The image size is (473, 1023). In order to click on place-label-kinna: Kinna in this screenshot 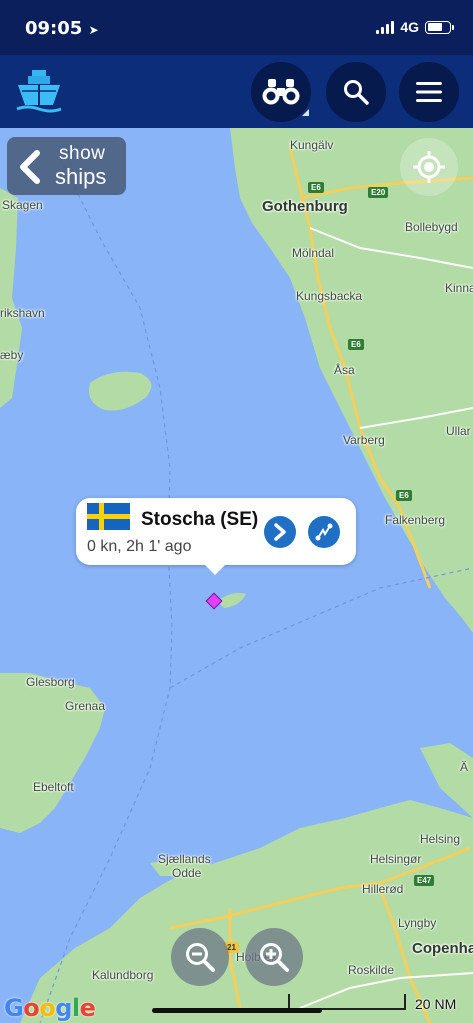, I will do `click(459, 288)`.